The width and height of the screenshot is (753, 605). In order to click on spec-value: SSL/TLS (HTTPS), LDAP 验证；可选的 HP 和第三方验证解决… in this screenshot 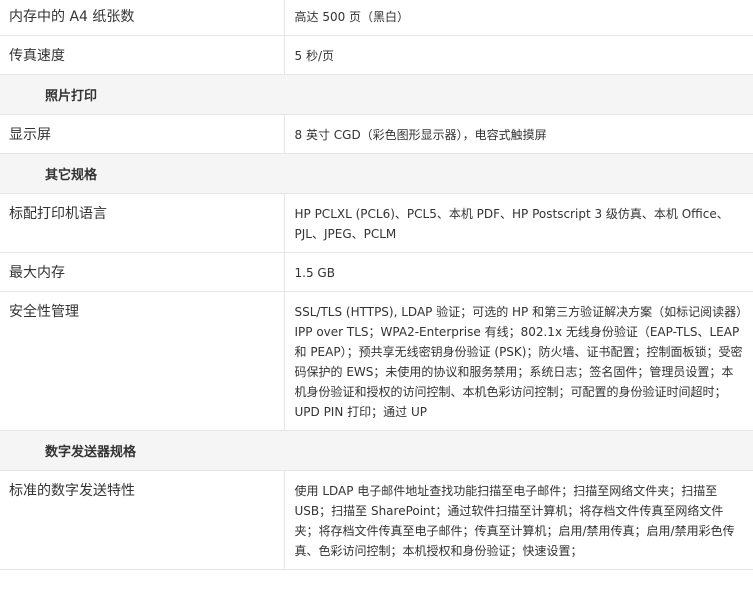, I will do `click(518, 361)`.